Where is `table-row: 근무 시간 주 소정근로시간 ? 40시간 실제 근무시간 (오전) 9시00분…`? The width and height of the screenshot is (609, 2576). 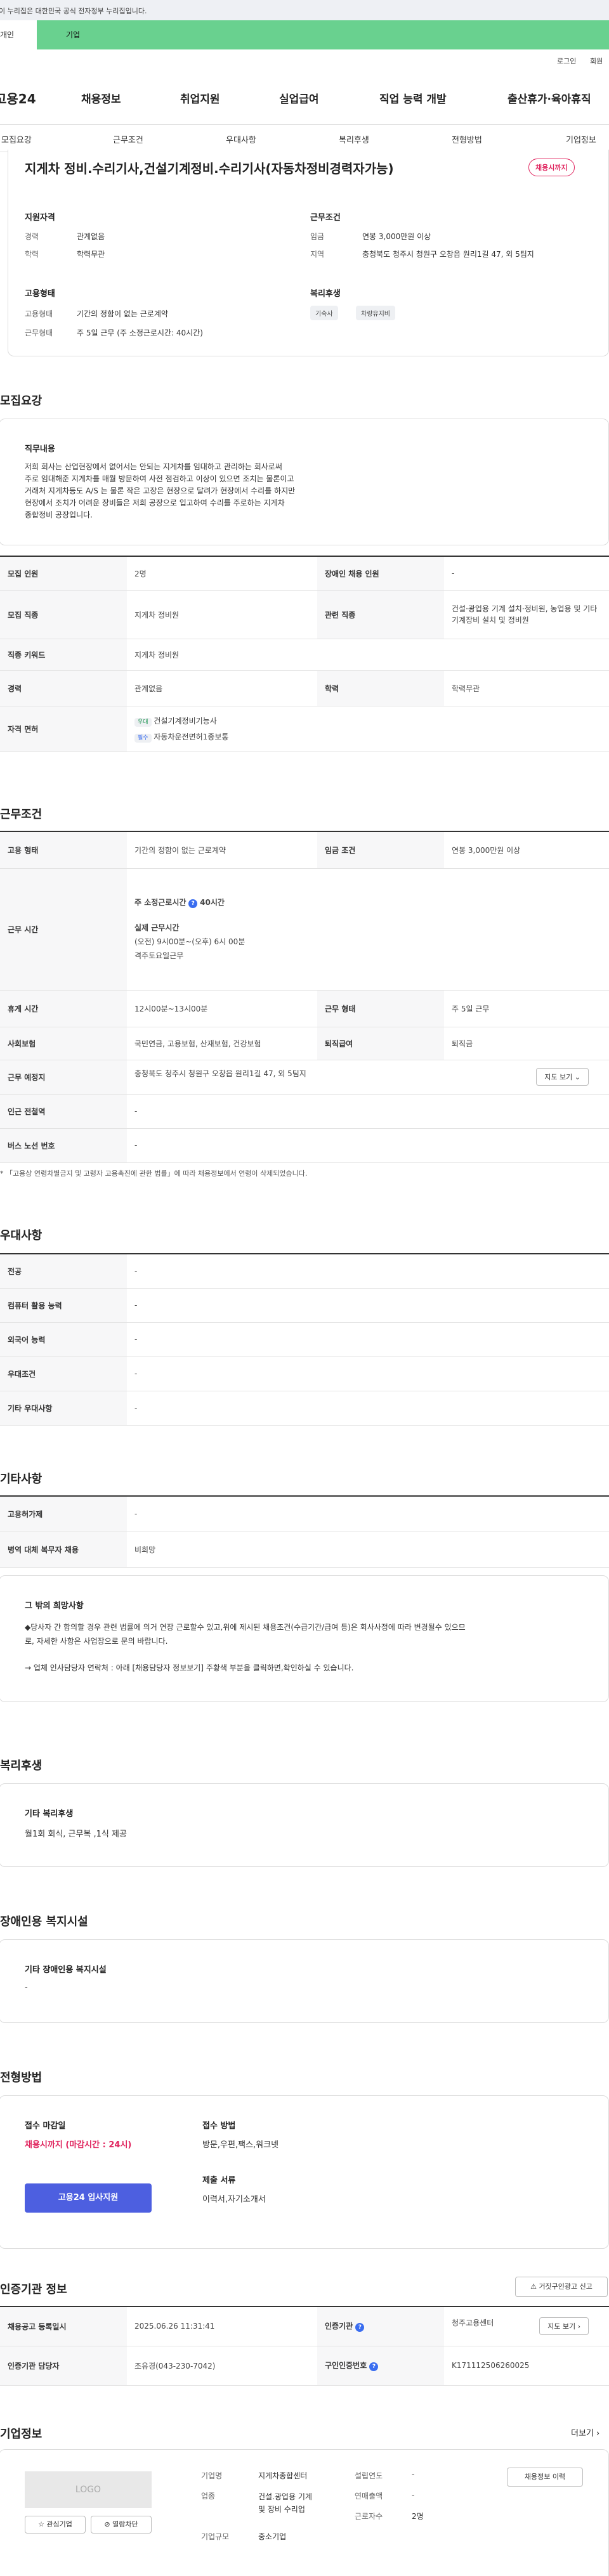 table-row: 근무 시간 주 소정근로시간 ? 40시간 실제 근무시간 (오전) 9시00분… is located at coordinates (304, 930).